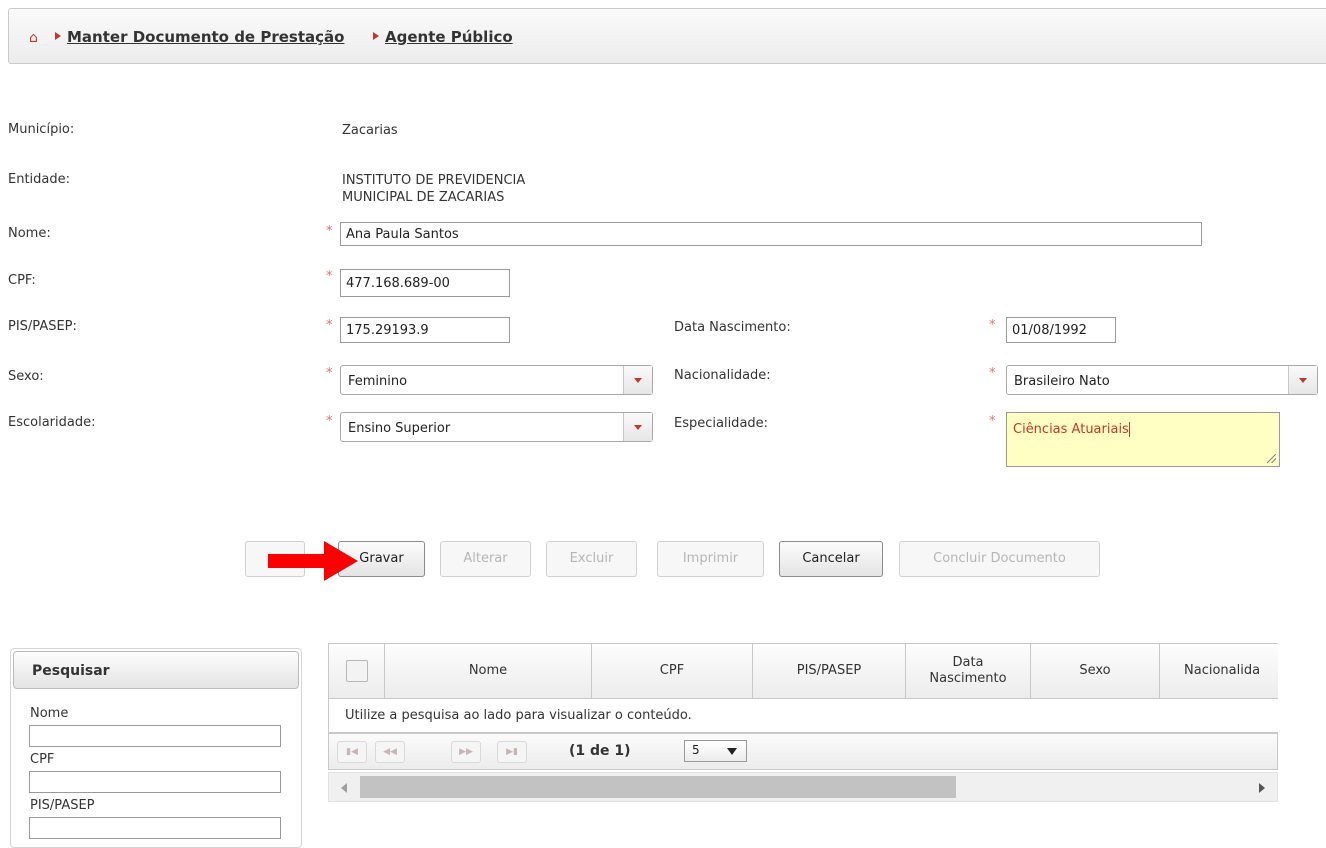 The image size is (1326, 848). I want to click on municipio-label: Município:, so click(41, 129).